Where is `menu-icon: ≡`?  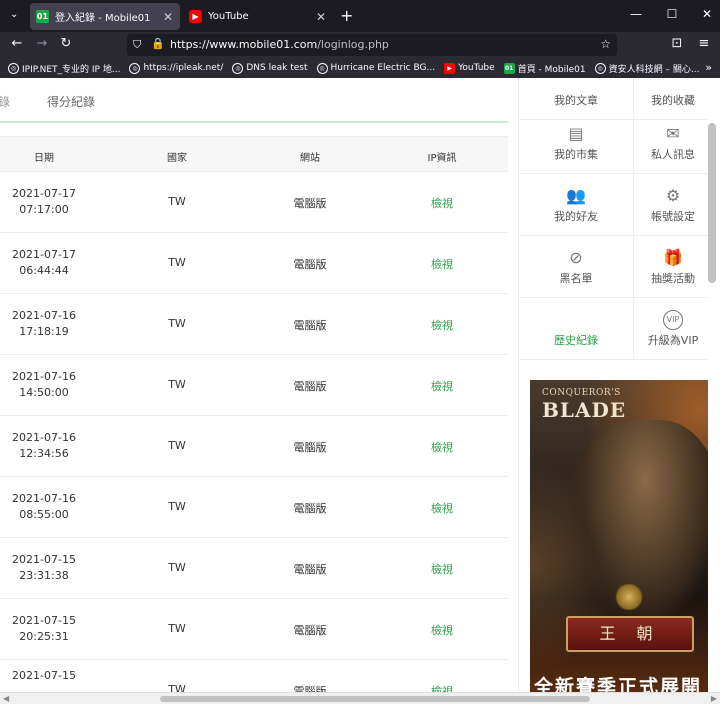
menu-icon: ≡ is located at coordinates (704, 43).